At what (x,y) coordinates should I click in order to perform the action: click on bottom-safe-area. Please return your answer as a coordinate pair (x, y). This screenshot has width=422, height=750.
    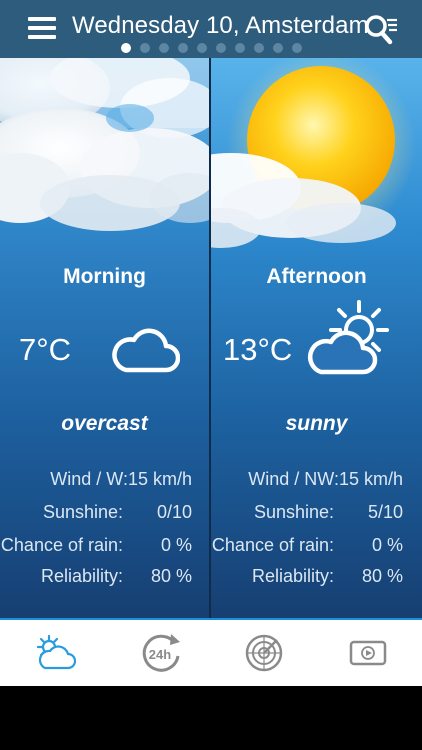
    Looking at the image, I should click on (211, 718).